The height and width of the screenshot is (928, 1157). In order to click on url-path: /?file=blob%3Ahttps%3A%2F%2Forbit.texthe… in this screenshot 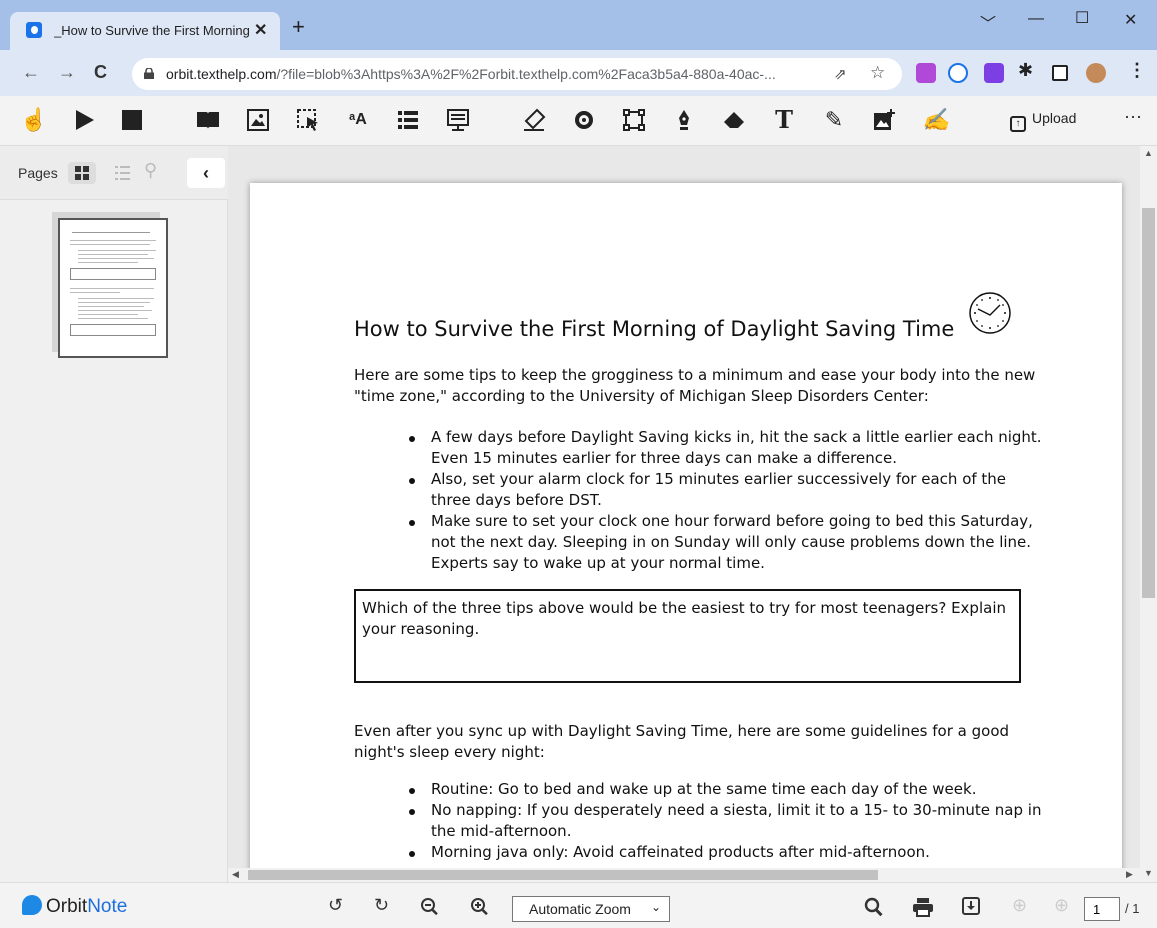, I will do `click(526, 74)`.